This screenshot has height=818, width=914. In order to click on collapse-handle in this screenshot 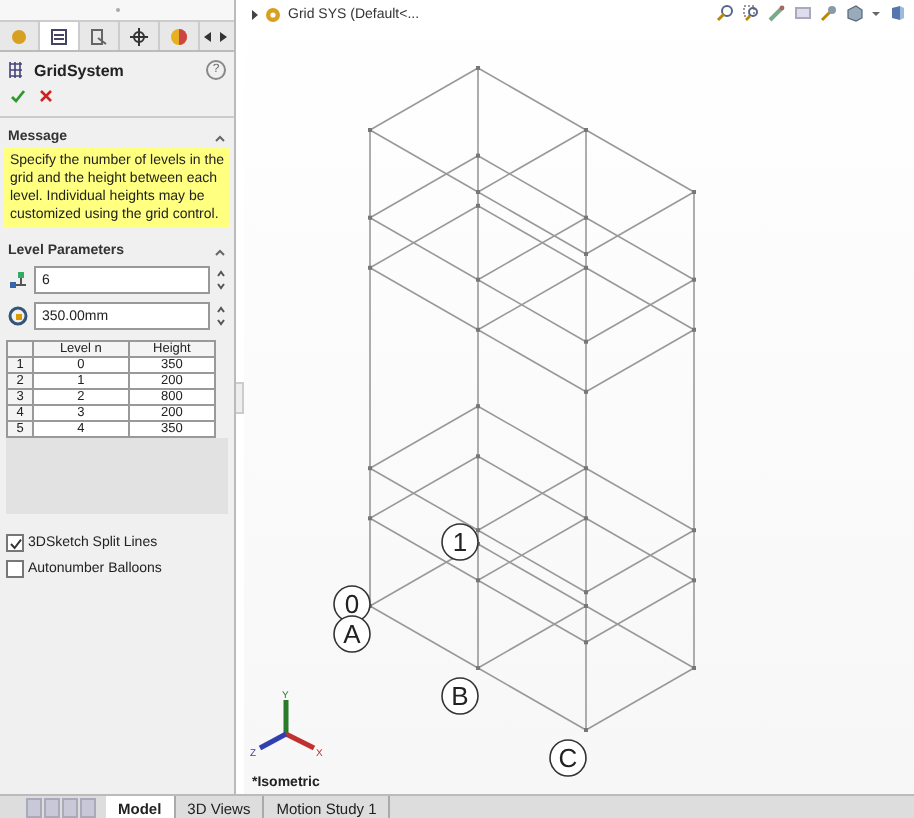, I will do `click(240, 397)`.